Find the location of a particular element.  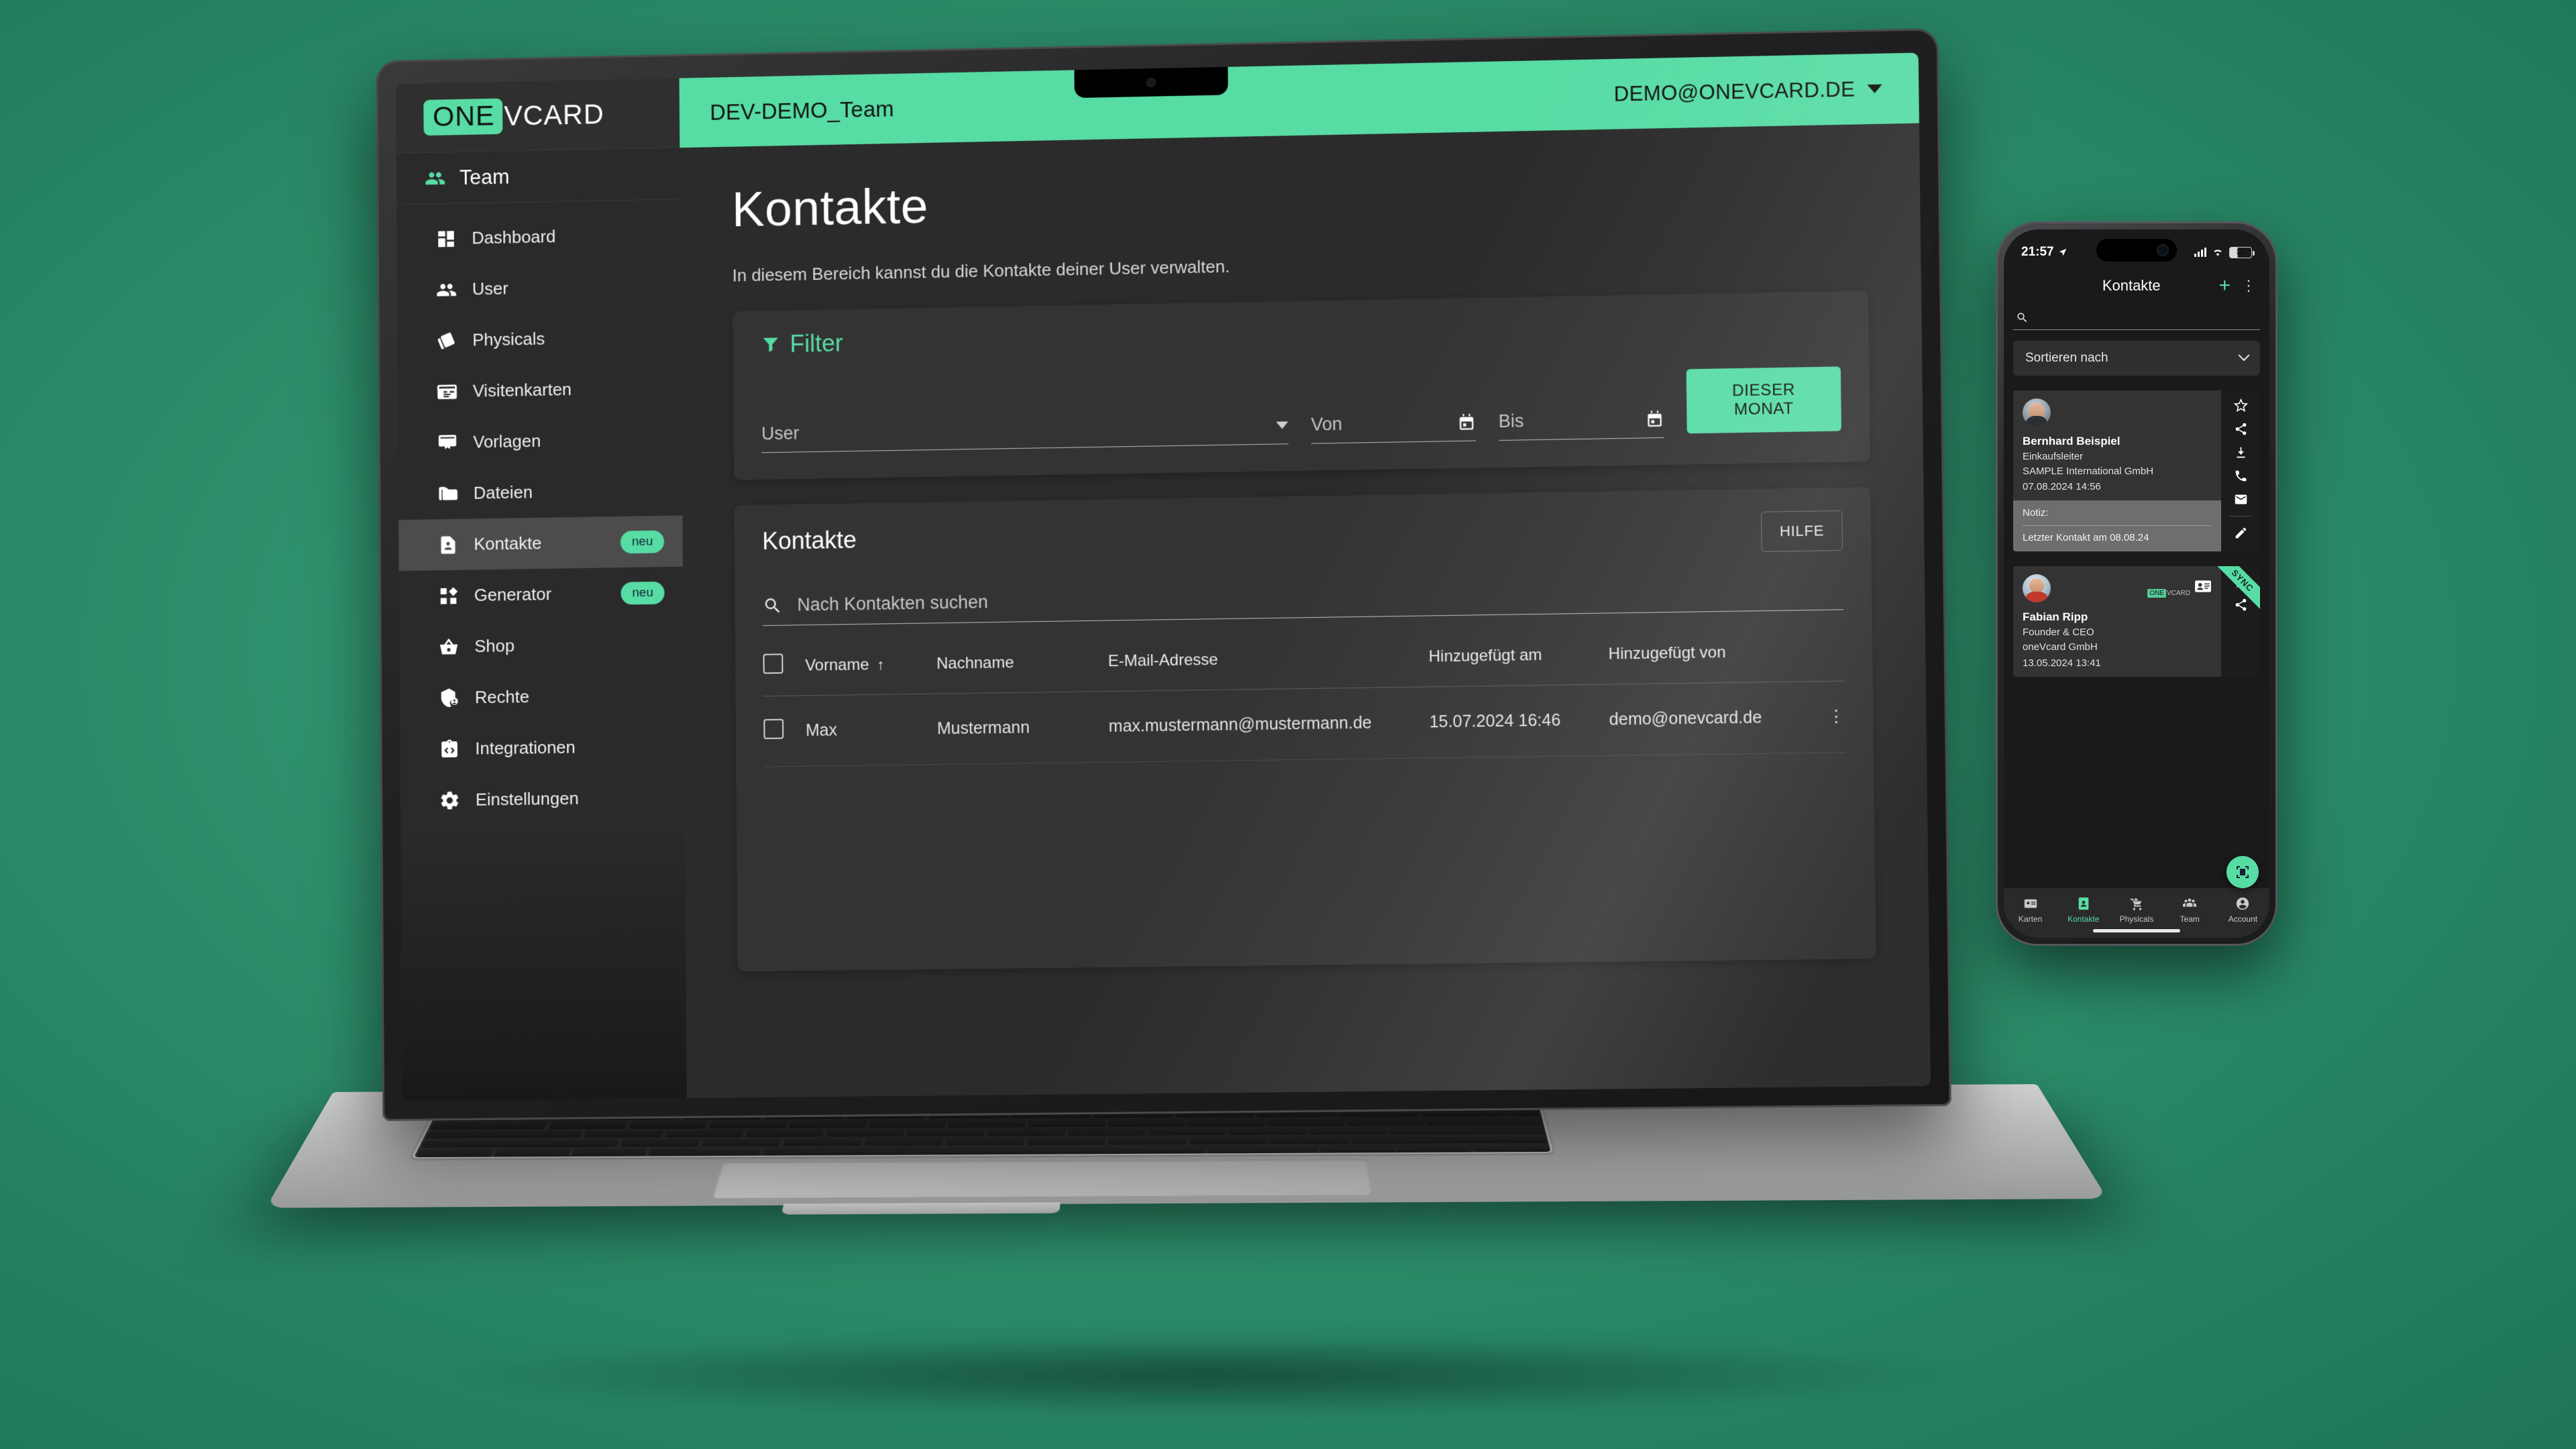

user-select: User is located at coordinates (1025, 434).